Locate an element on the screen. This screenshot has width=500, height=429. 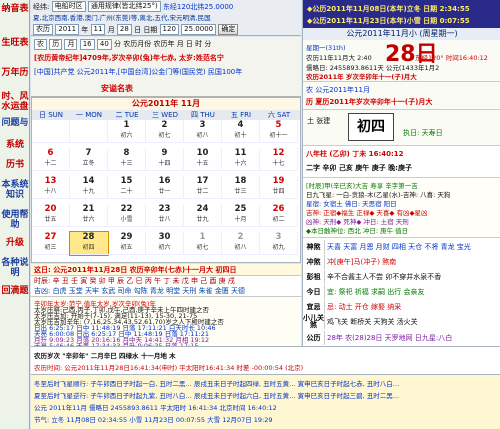
calendar-day-cell: 7 立冬 is located at coordinates (89, 159).